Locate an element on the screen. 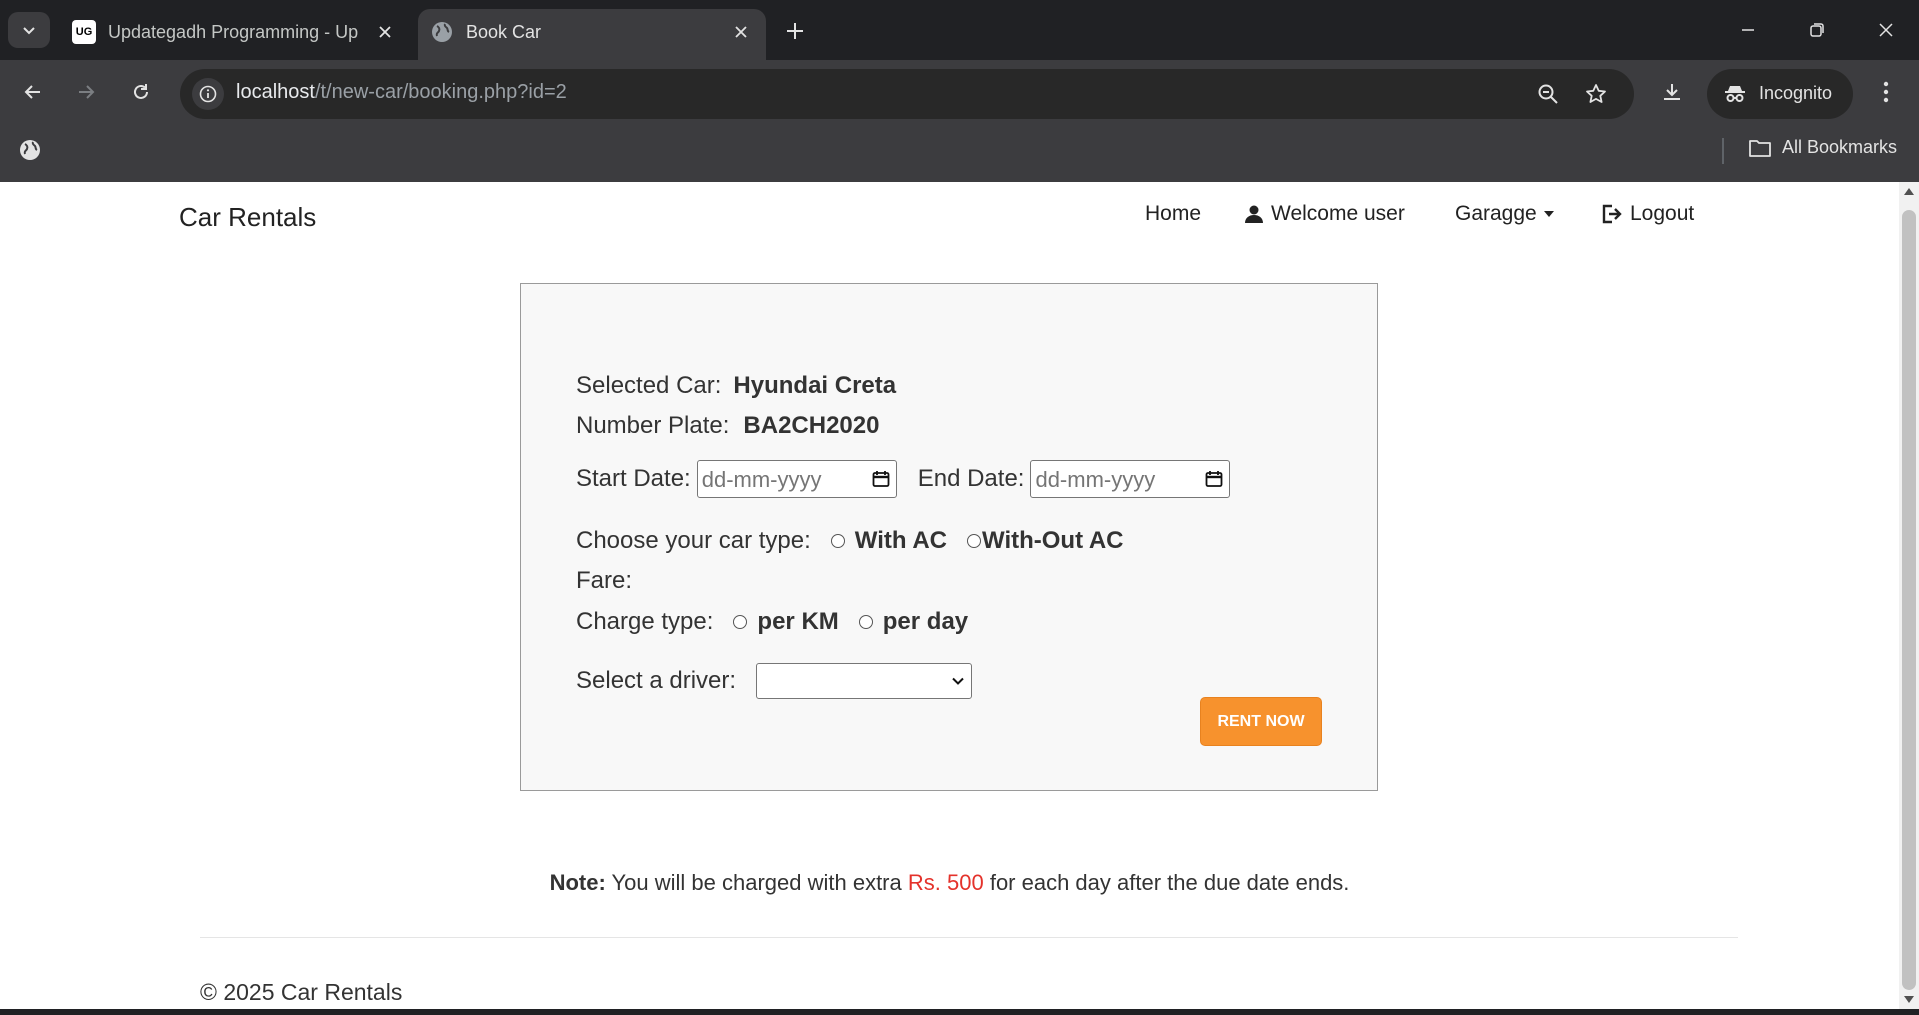 This screenshot has width=1919, height=1015. user-icon is located at coordinates (1254, 214).